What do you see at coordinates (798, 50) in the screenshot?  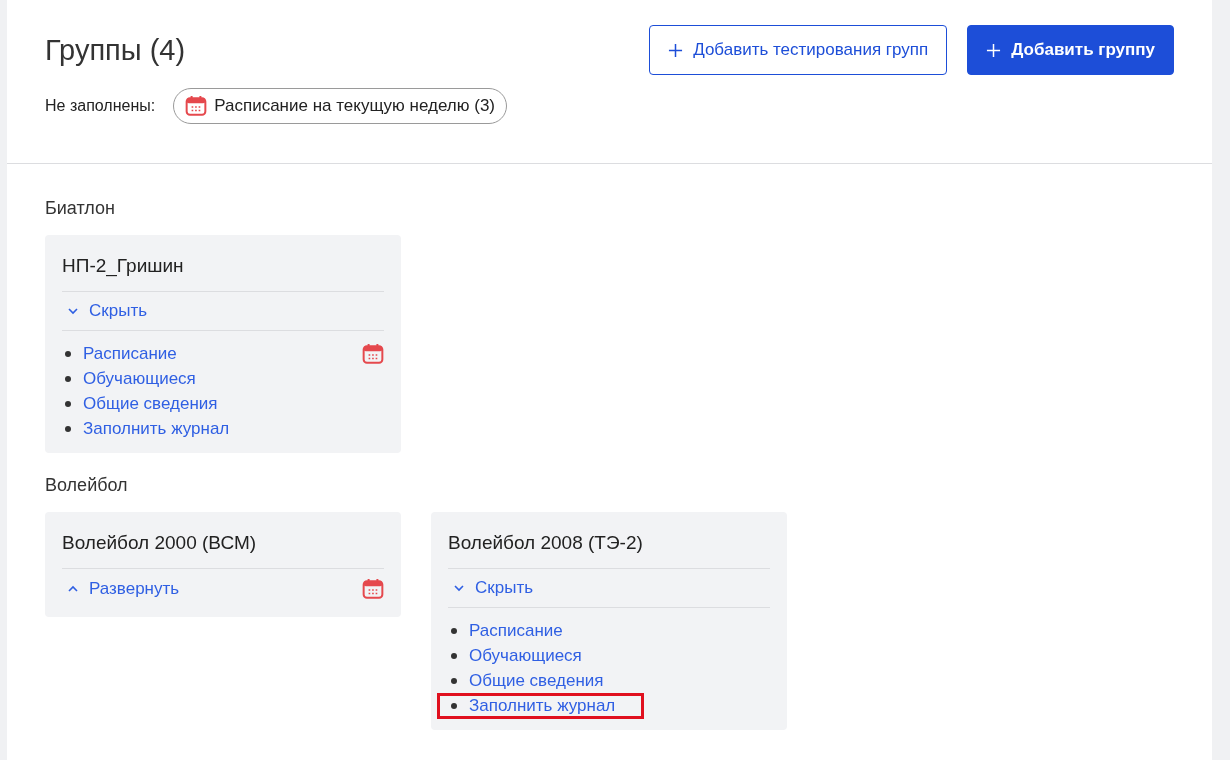 I see `add-button: Добавить тестирования групп` at bounding box center [798, 50].